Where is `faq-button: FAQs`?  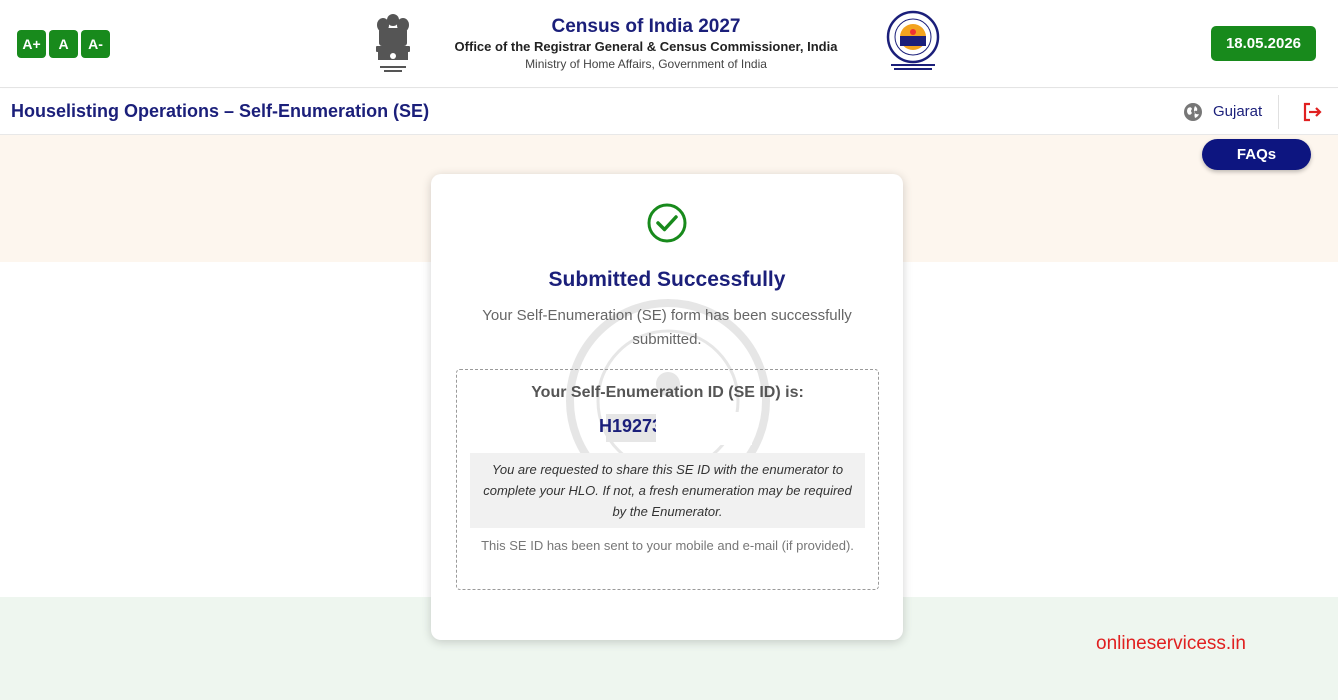 faq-button: FAQs is located at coordinates (1256, 154).